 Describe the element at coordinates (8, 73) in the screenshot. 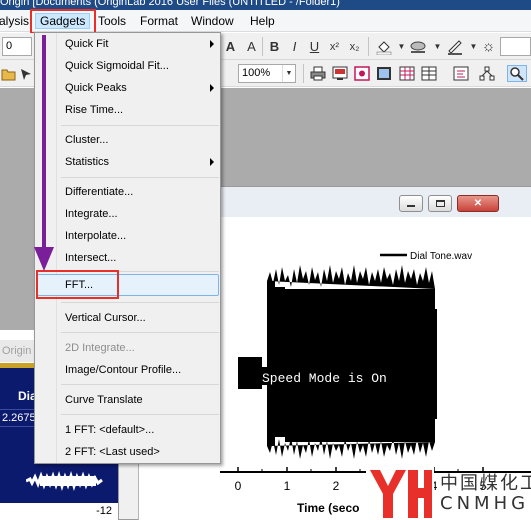

I see `open-folder-icon` at that location.